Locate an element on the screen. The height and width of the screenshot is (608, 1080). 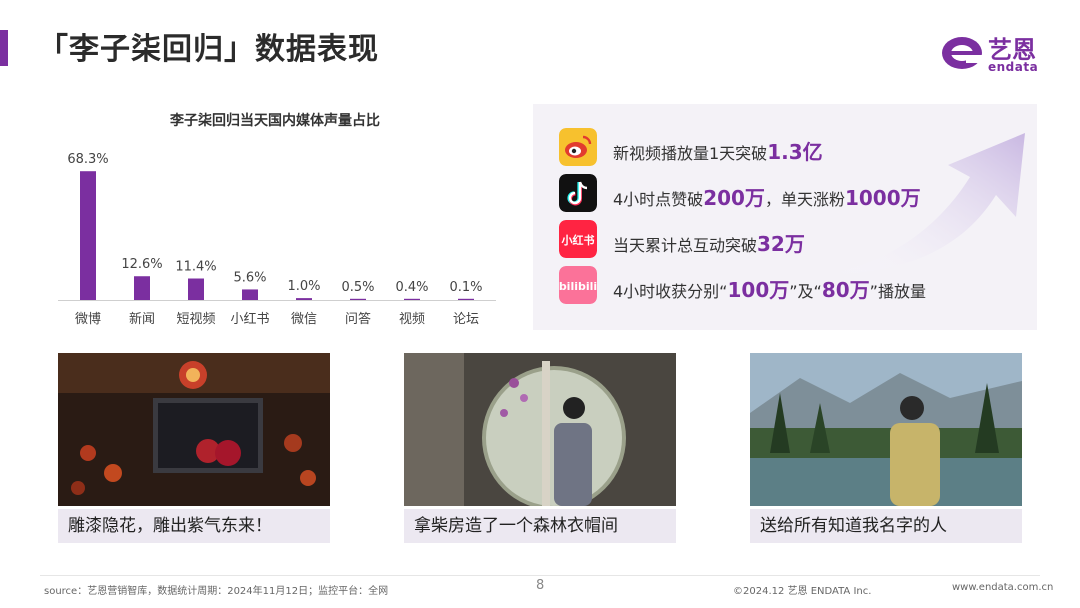
stat-pre: 当天累计总互动突破 is located at coordinates (685, 245).